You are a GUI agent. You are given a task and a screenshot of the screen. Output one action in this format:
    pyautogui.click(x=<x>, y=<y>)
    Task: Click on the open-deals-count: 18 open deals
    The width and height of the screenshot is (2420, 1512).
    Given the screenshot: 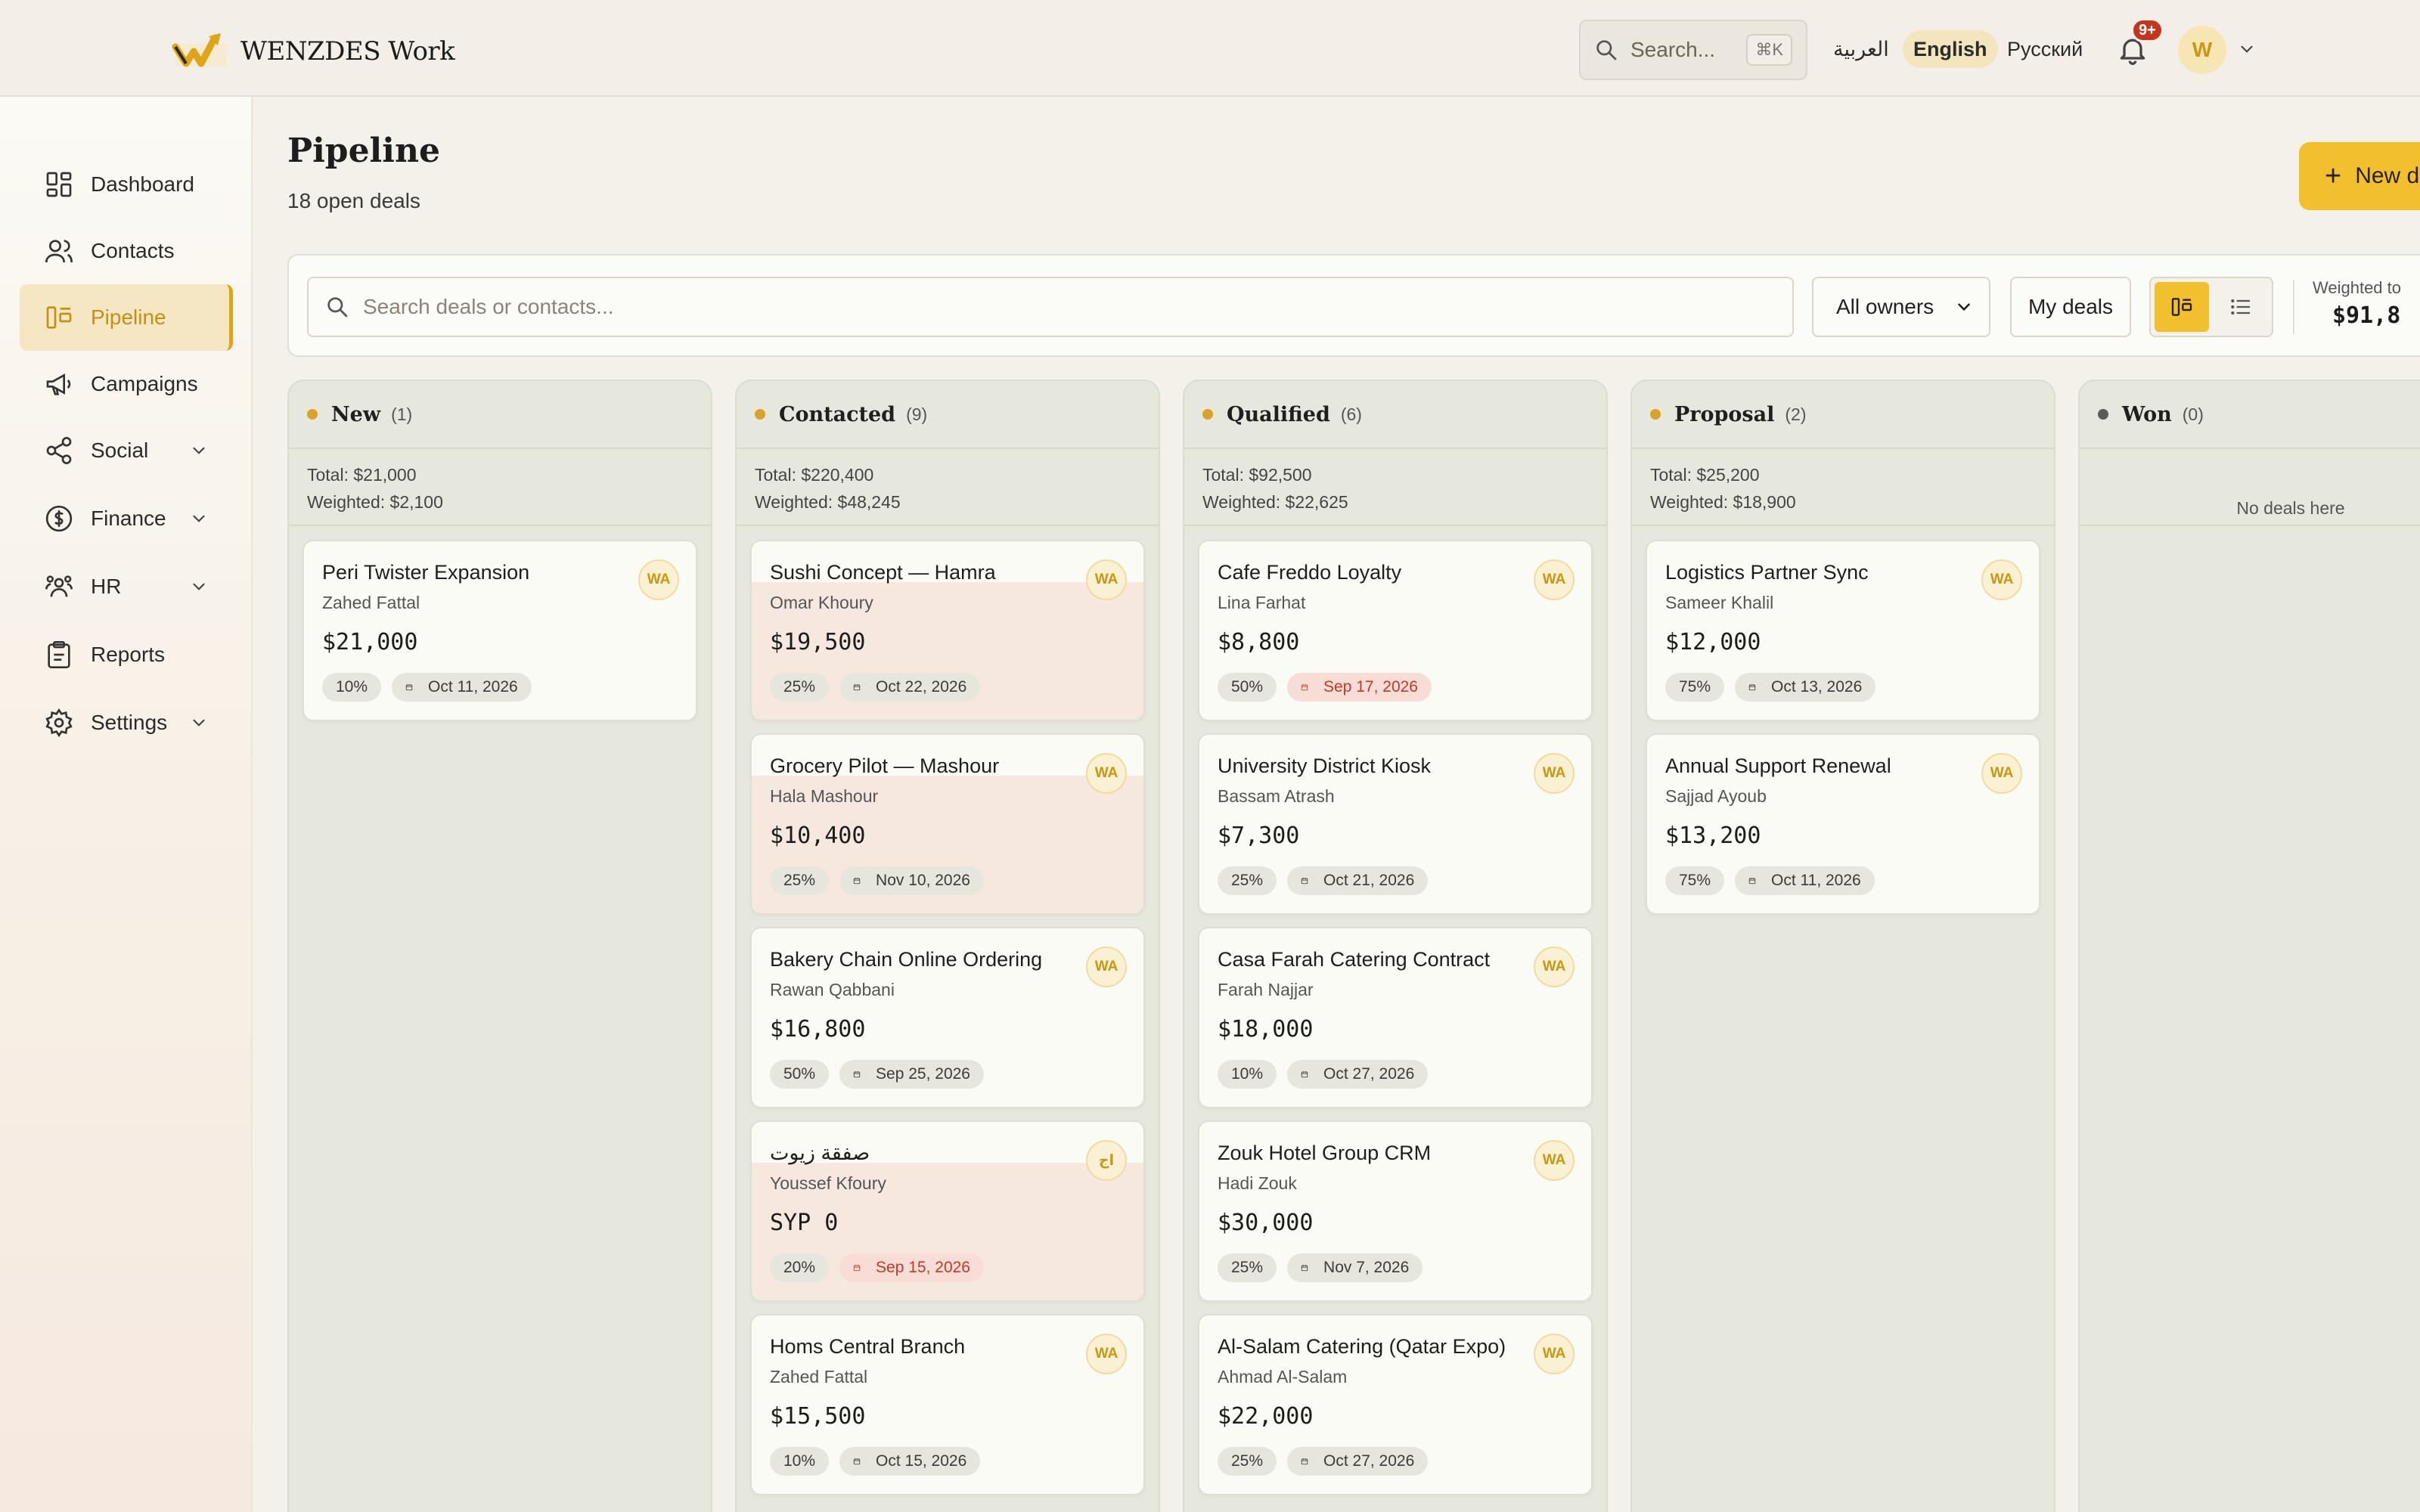 What is the action you would take?
    pyautogui.click(x=353, y=200)
    